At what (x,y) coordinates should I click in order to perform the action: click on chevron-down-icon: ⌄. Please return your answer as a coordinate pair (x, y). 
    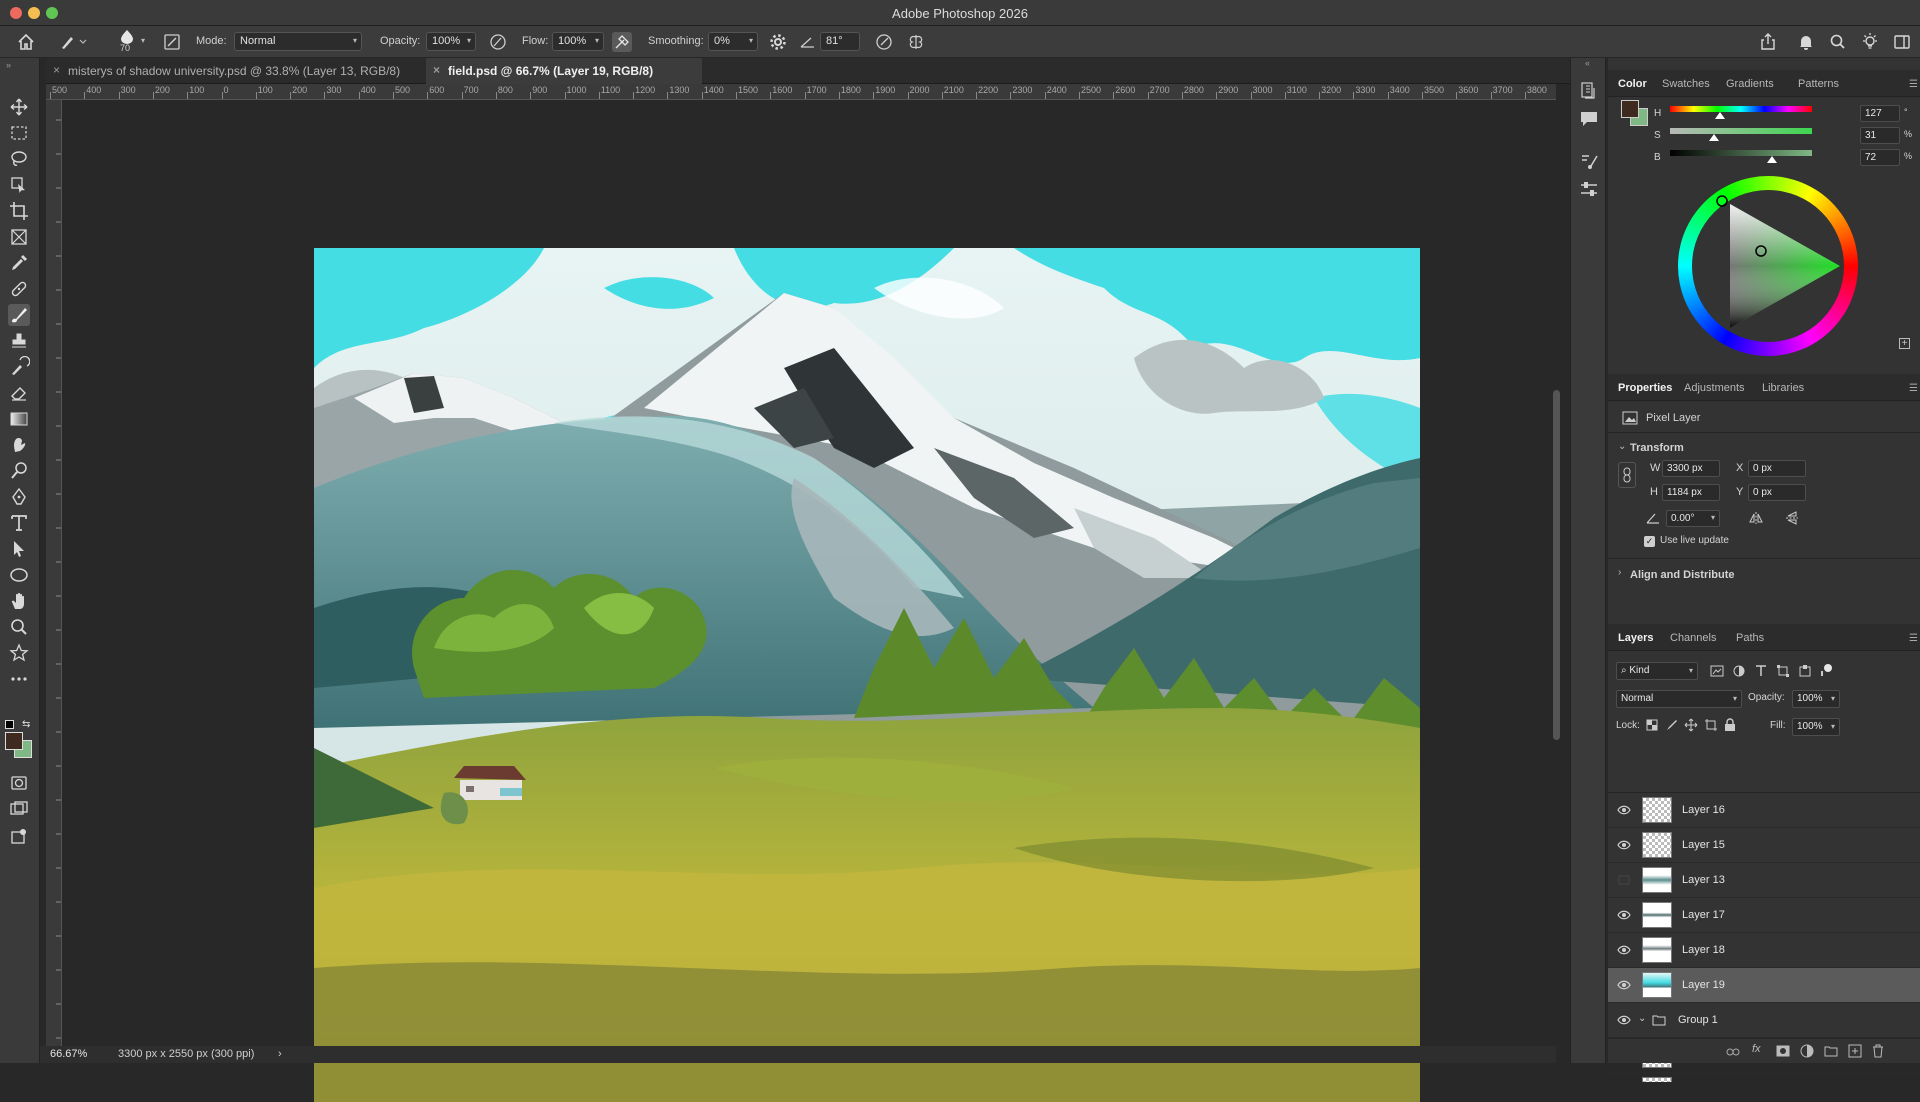
    Looking at the image, I should click on (1642, 1018).